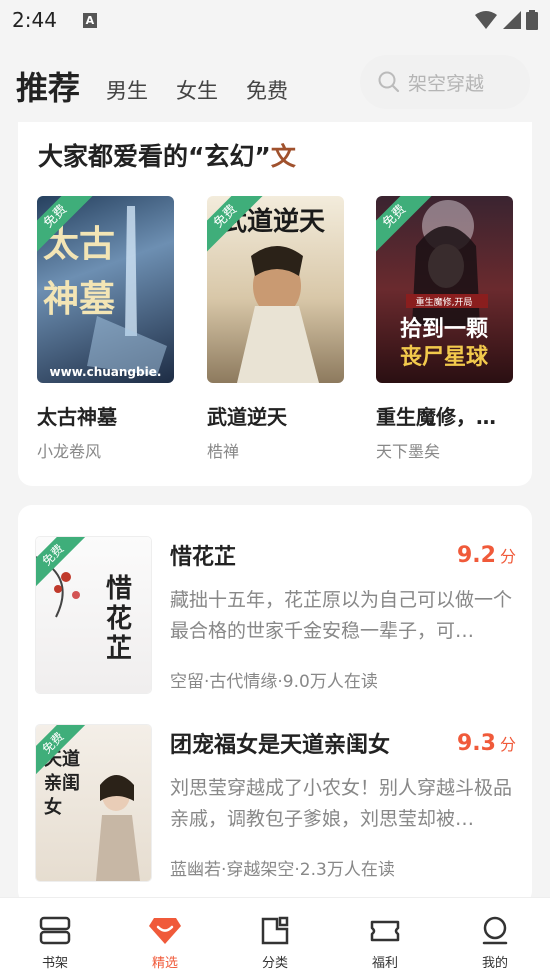  I want to click on book-cover: 太古 神墓 www.chuangbie. 免费, so click(105, 289).